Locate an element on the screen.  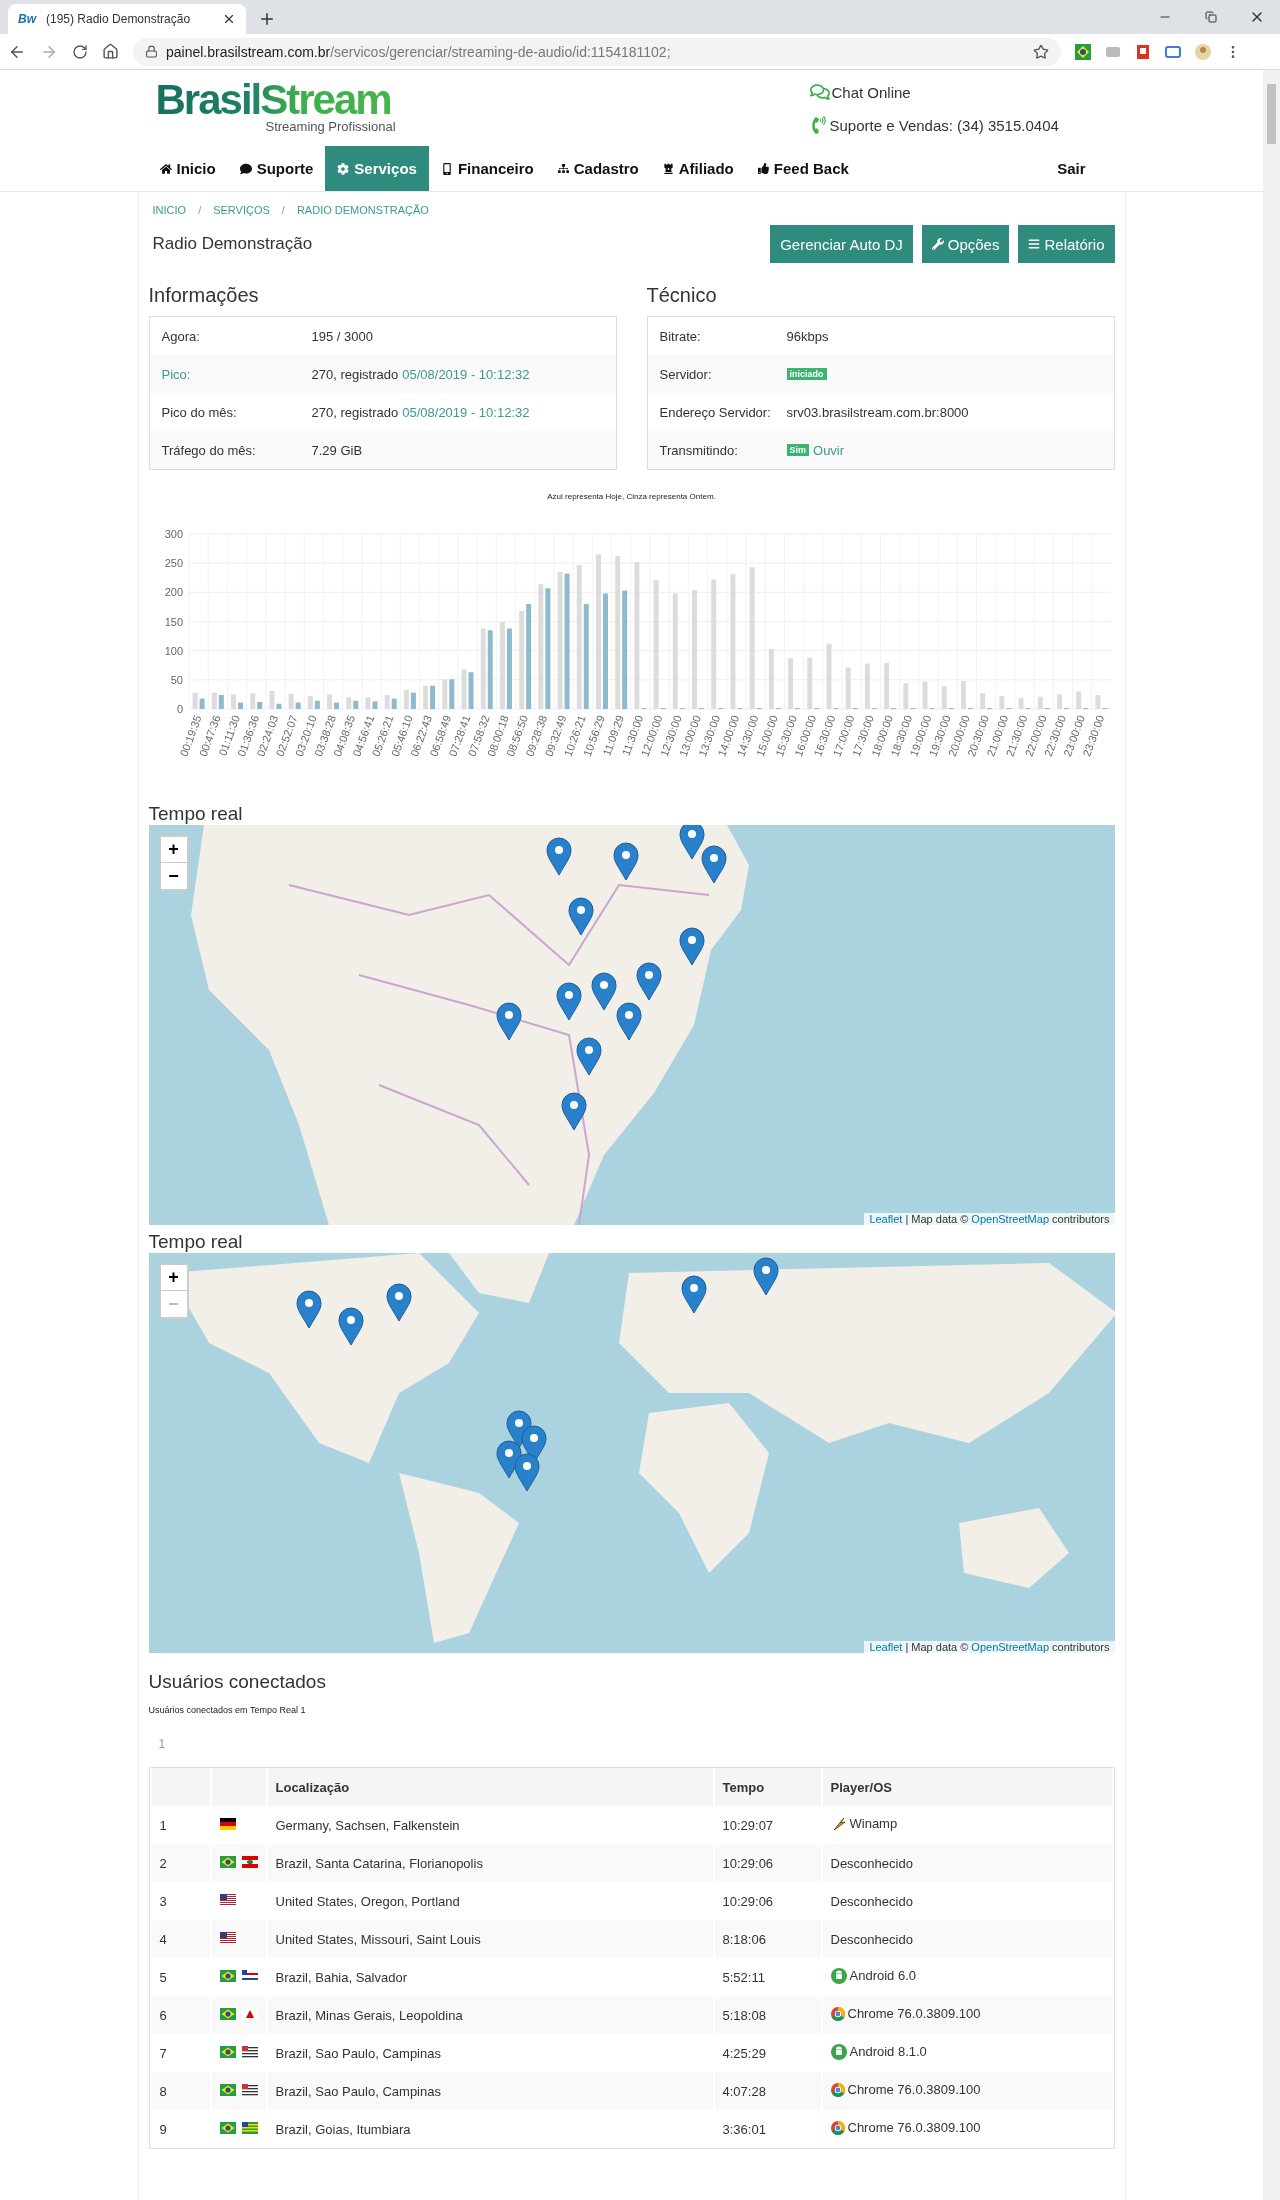
field-label: Endereço Servidor: is located at coordinates (715, 412).